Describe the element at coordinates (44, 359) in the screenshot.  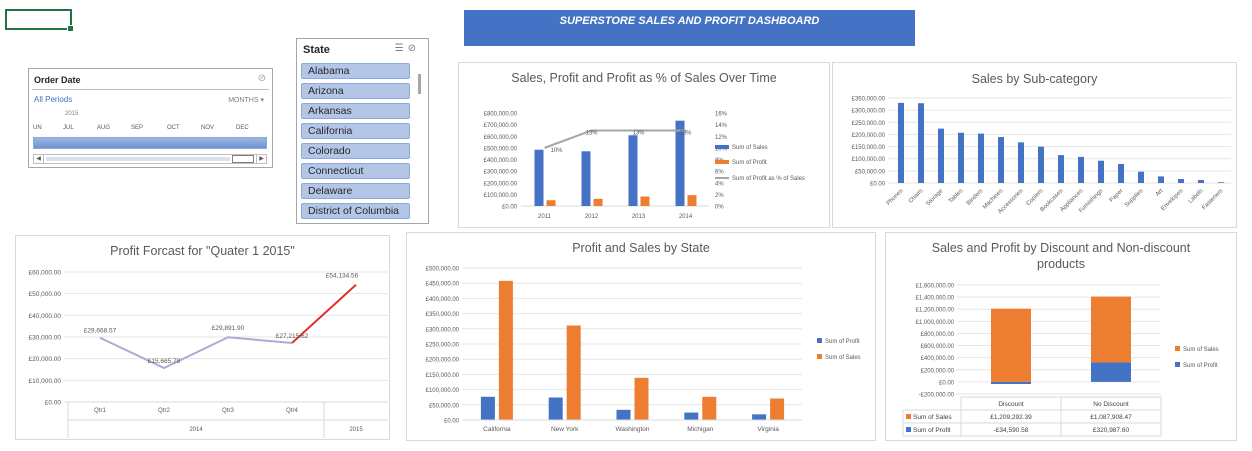
I see `y-tick-label: £20,000.00` at that location.